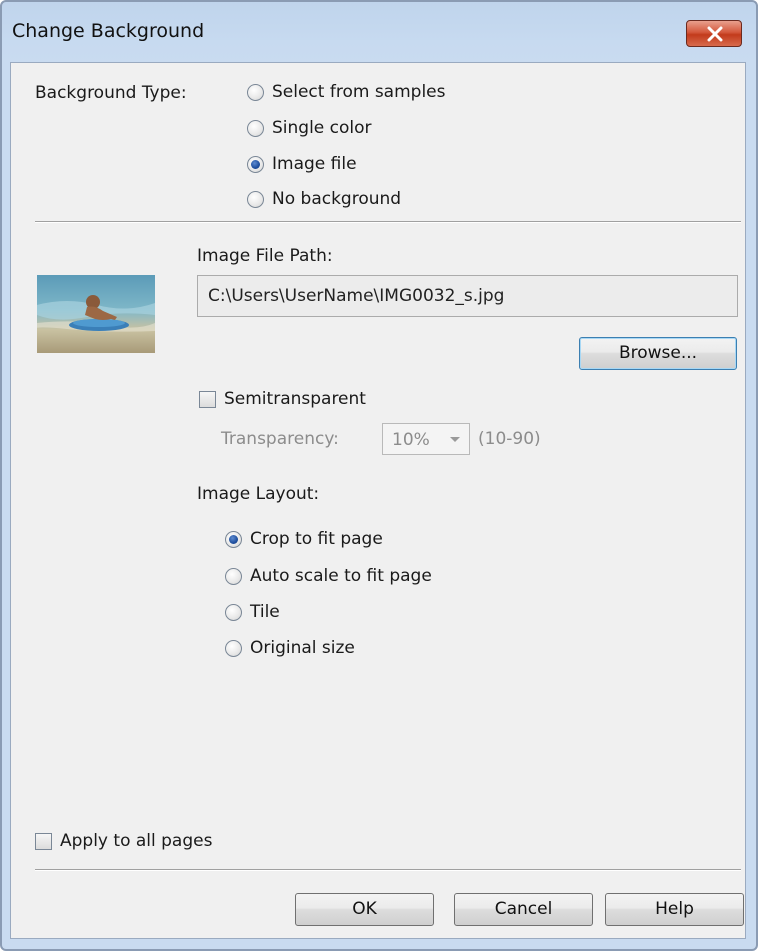 This screenshot has width=758, height=951. I want to click on radio-label: Single color, so click(322, 128).